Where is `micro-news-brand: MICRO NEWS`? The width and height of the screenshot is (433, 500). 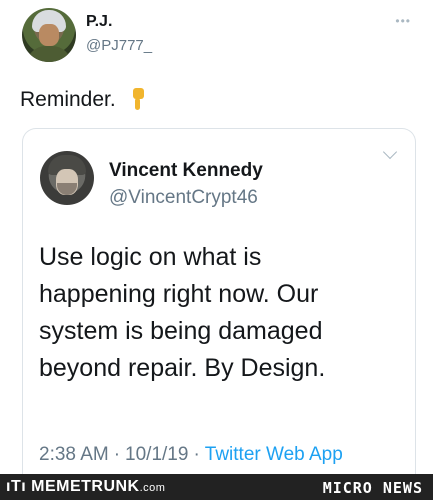 micro-news-brand: MICRO NEWS is located at coordinates (372, 488).